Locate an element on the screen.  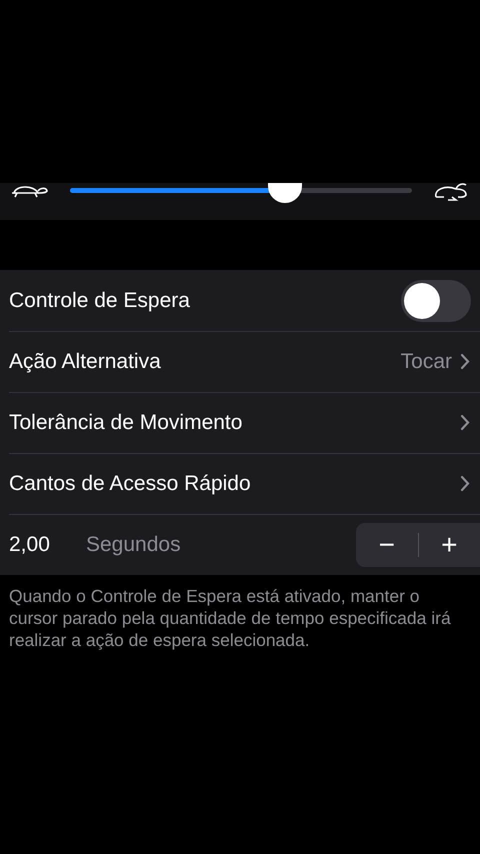
slider-thumb is located at coordinates (285, 193).